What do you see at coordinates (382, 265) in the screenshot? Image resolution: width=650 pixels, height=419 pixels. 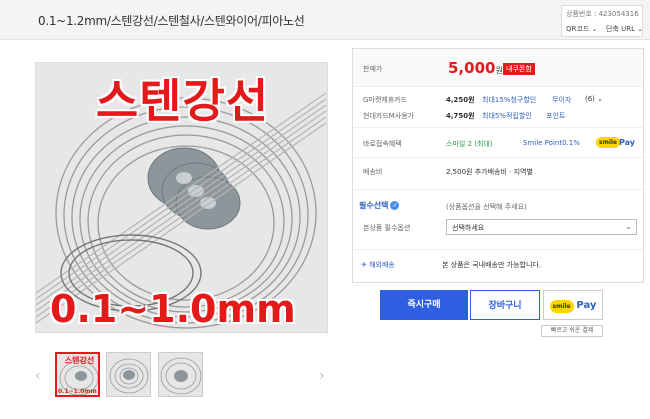 I see `overseas-label-text: 해외배송` at bounding box center [382, 265].